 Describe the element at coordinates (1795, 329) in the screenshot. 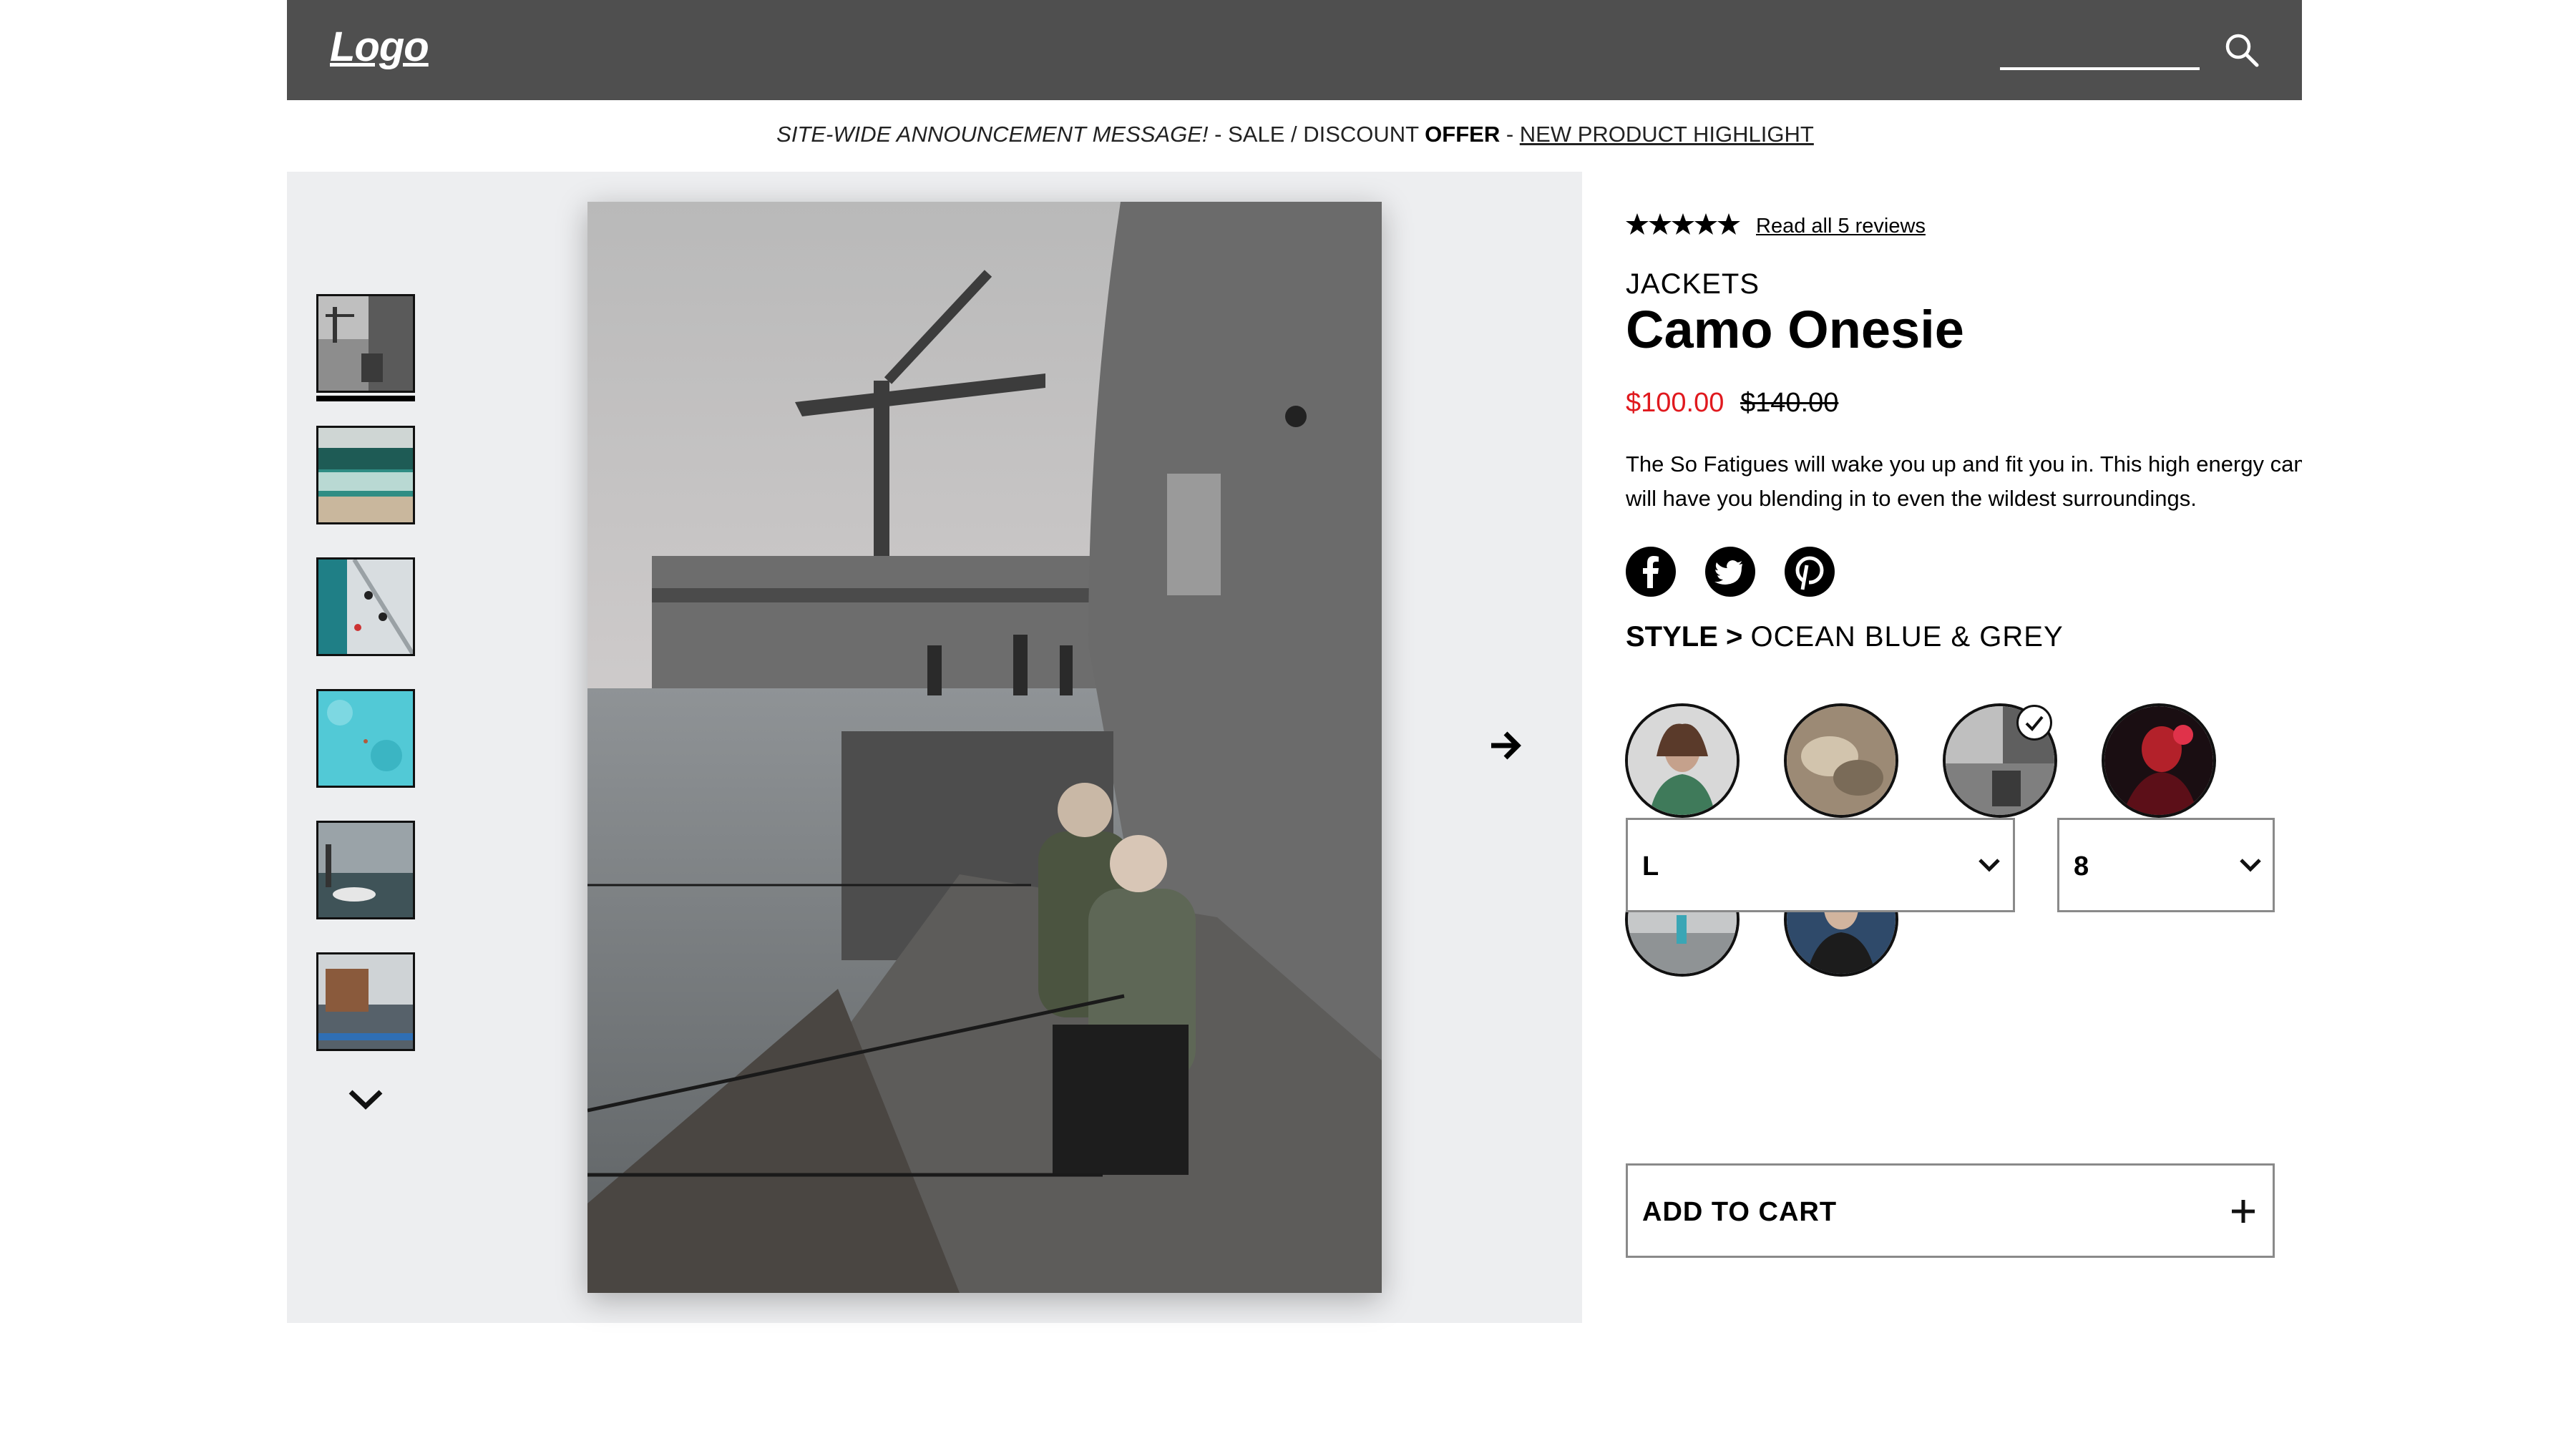

I see `product-title: Camo Onesie` at that location.